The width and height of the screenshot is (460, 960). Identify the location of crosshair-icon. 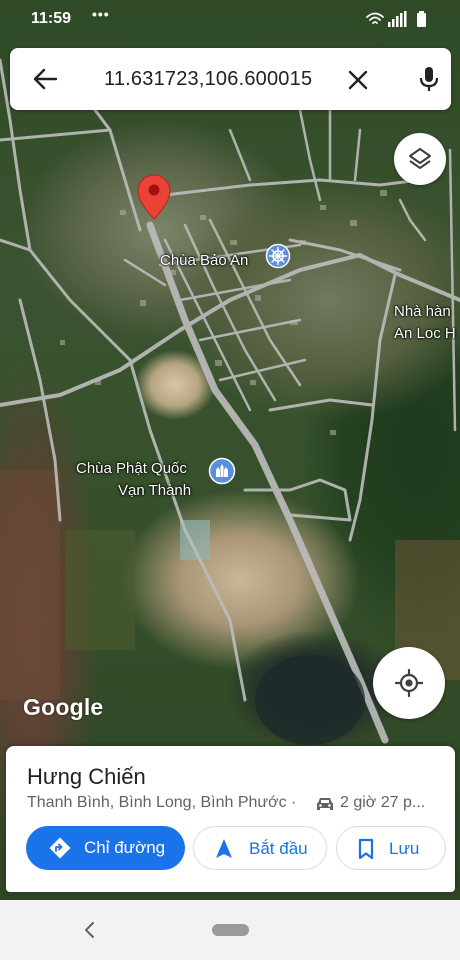
(409, 683).